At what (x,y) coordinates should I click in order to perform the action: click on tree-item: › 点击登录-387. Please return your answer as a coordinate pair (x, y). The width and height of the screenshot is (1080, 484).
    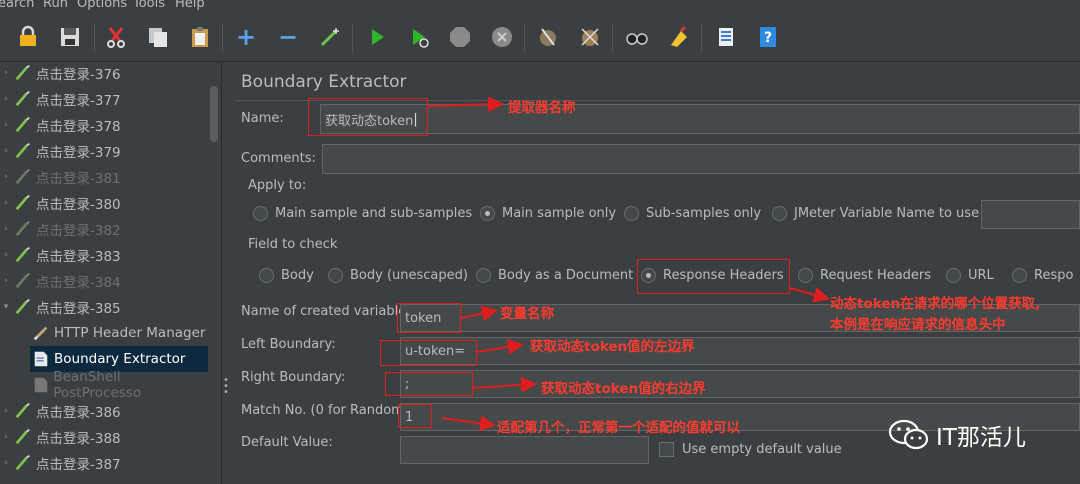
    Looking at the image, I should click on (104, 463).